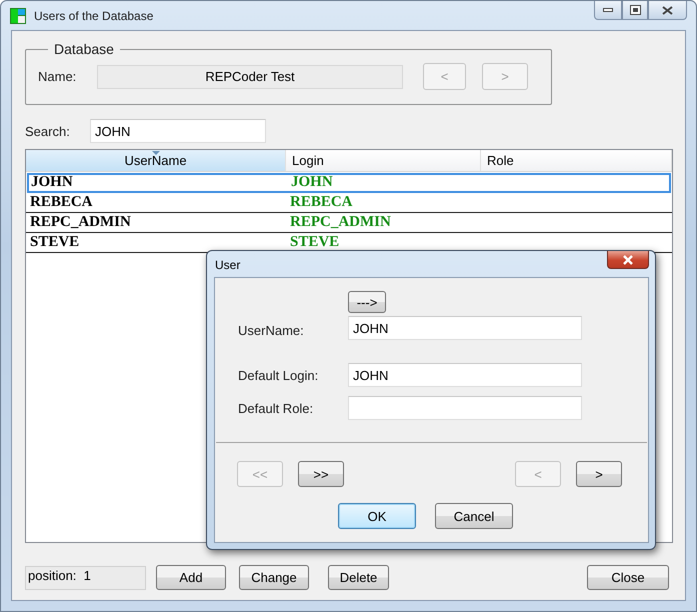 This screenshot has height=612, width=697. What do you see at coordinates (312, 182) in the screenshot?
I see `login-cell-text: JOHN` at bounding box center [312, 182].